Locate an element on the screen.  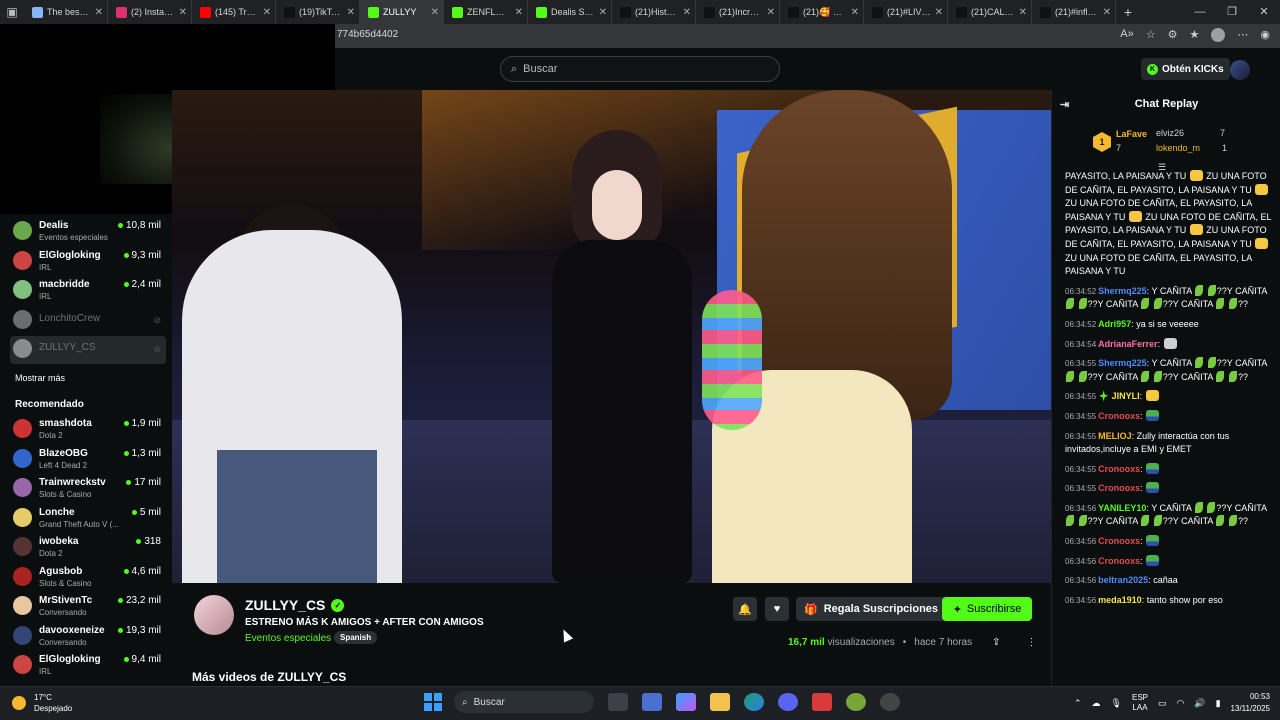
gift-subs-button: 🎁 Regala Suscripciones is located at coordinates (871, 609).